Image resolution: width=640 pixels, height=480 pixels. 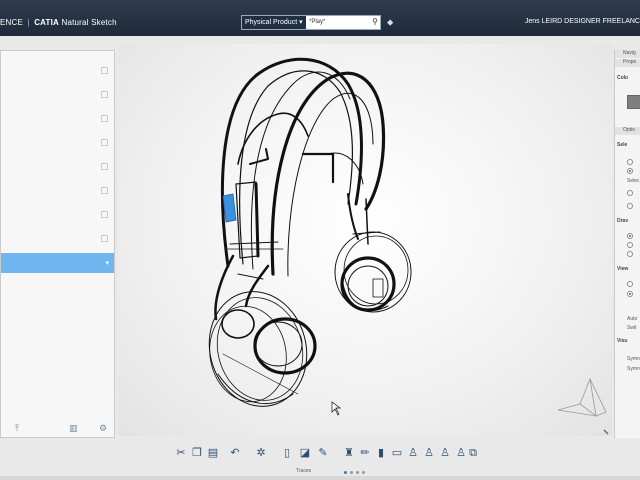 I want to click on paste-icon: ▤, so click(x=213, y=453).